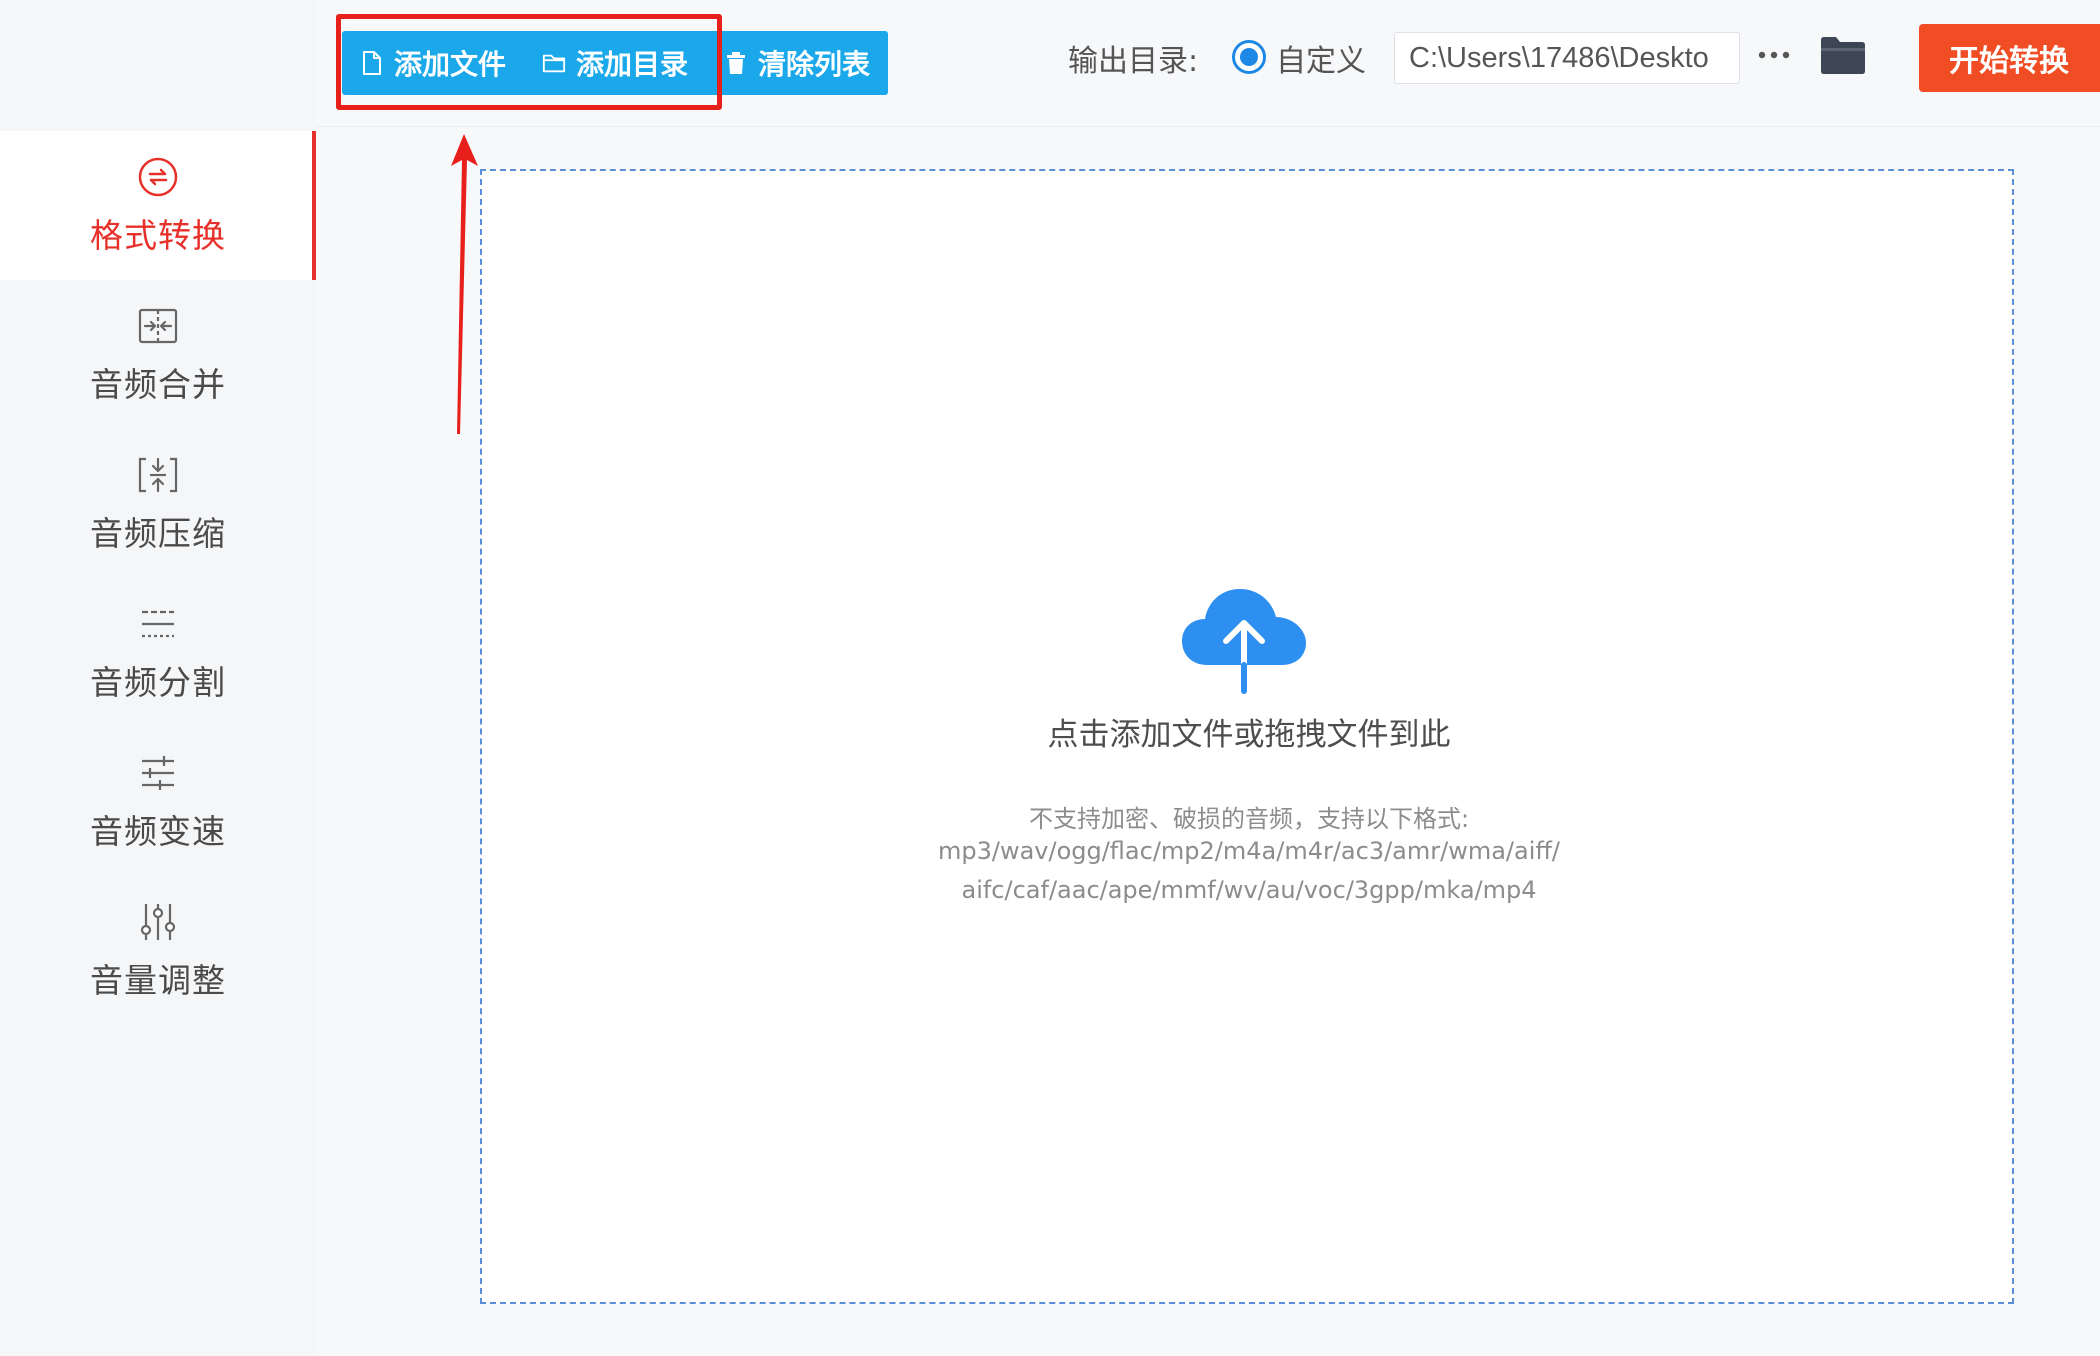  I want to click on cloud-upload-icon, so click(1244, 641).